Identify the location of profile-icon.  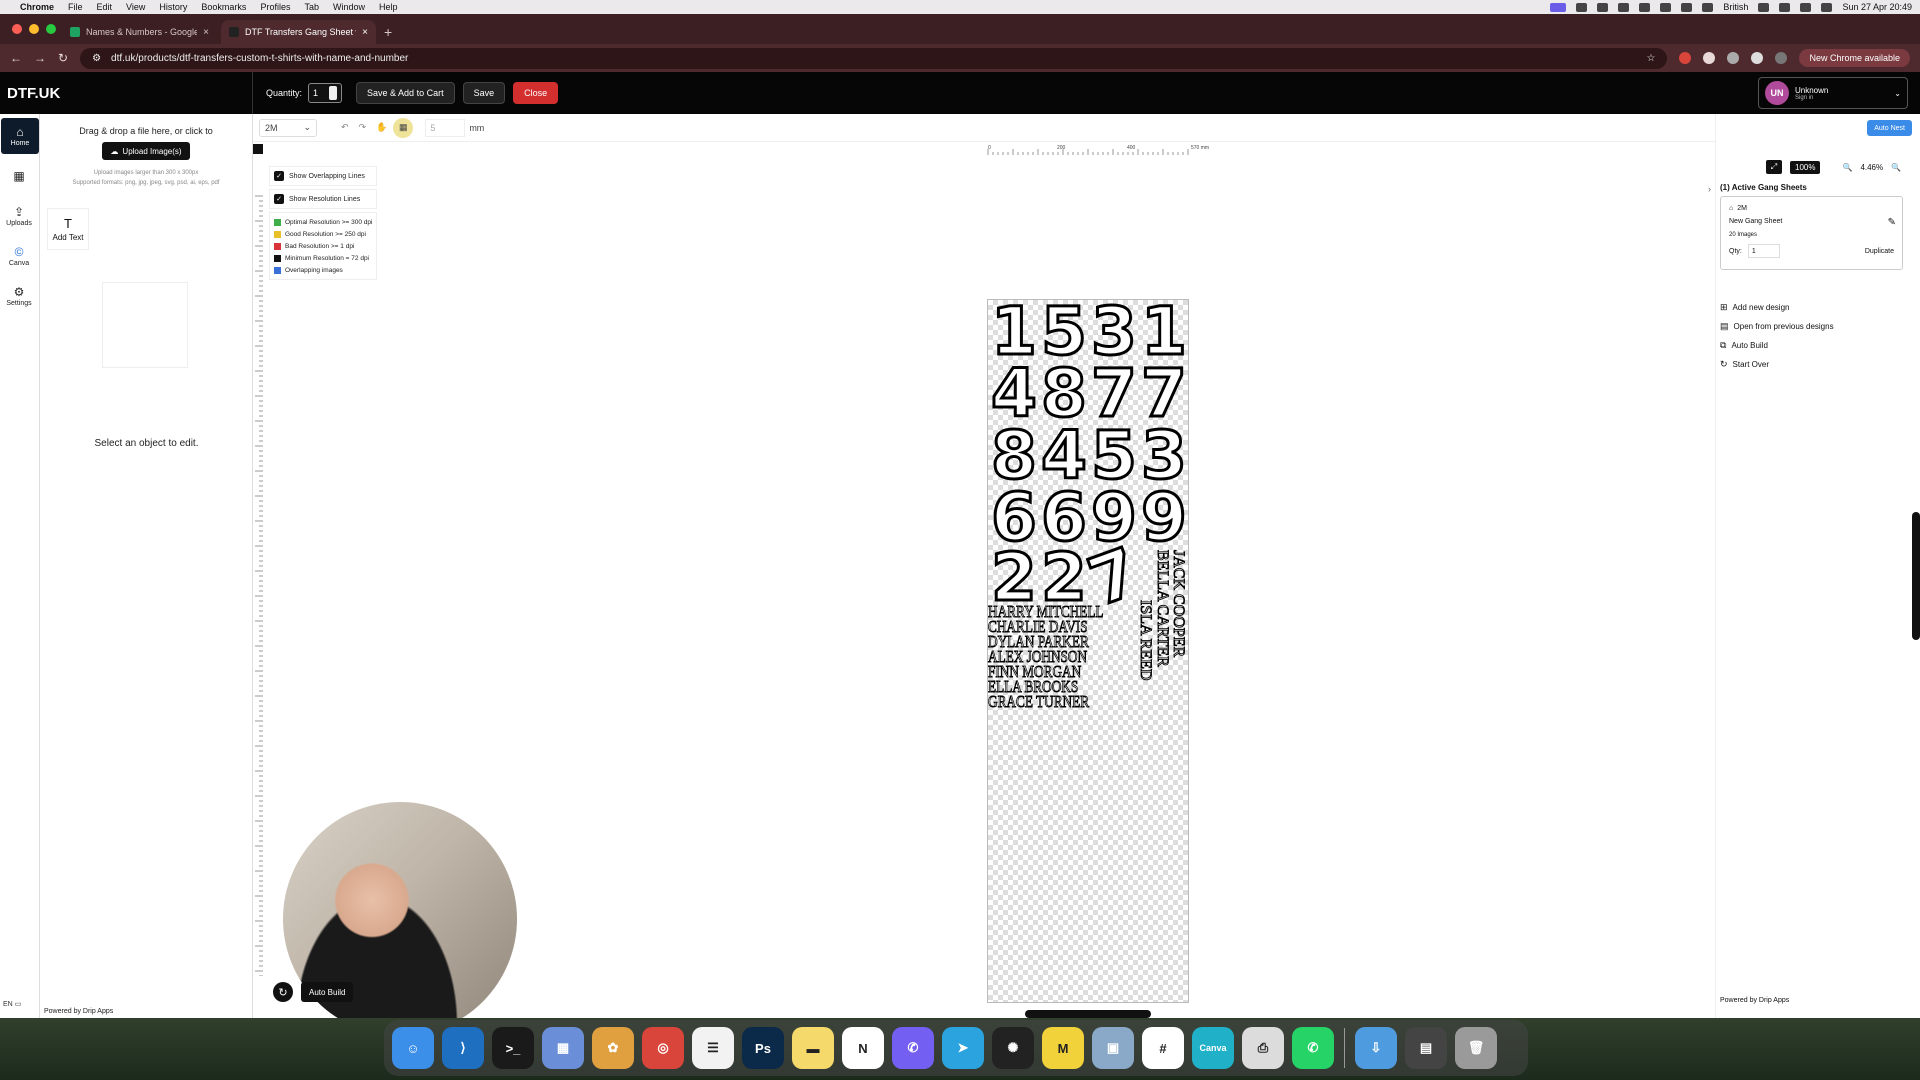
(1781, 58).